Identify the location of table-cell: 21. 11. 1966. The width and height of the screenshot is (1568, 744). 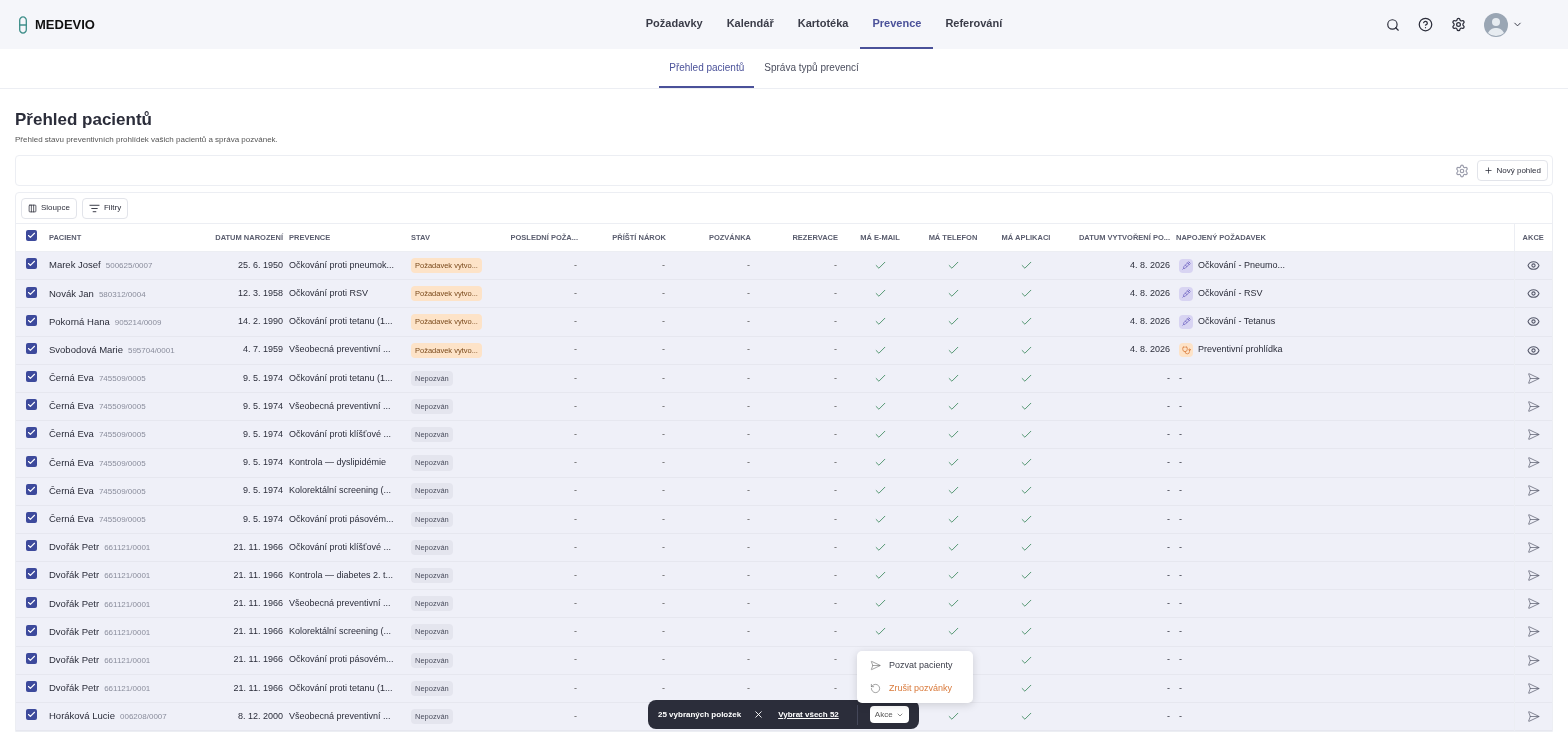
(258, 631).